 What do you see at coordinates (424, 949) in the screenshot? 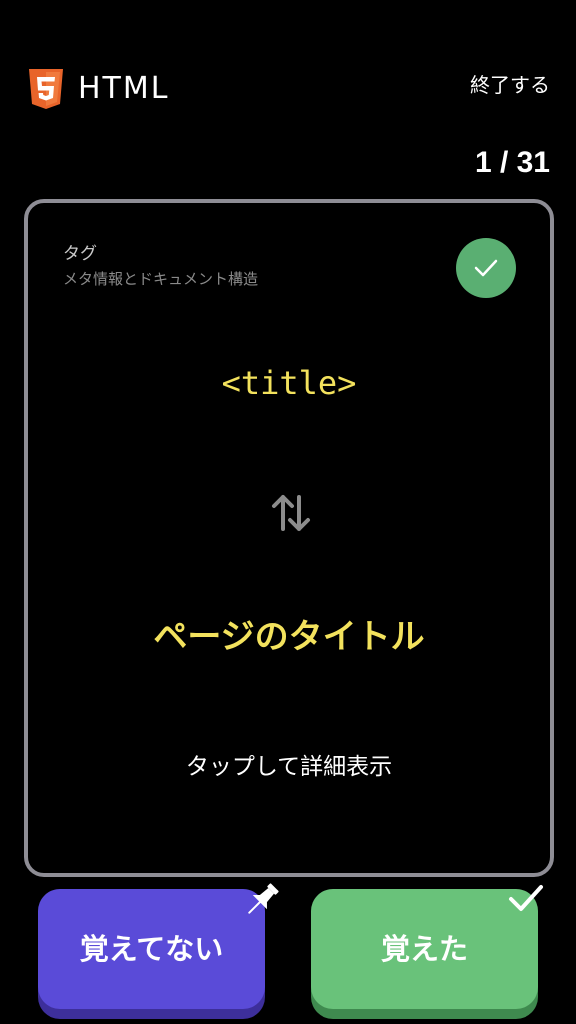
I see `learned-button: 覚えた` at bounding box center [424, 949].